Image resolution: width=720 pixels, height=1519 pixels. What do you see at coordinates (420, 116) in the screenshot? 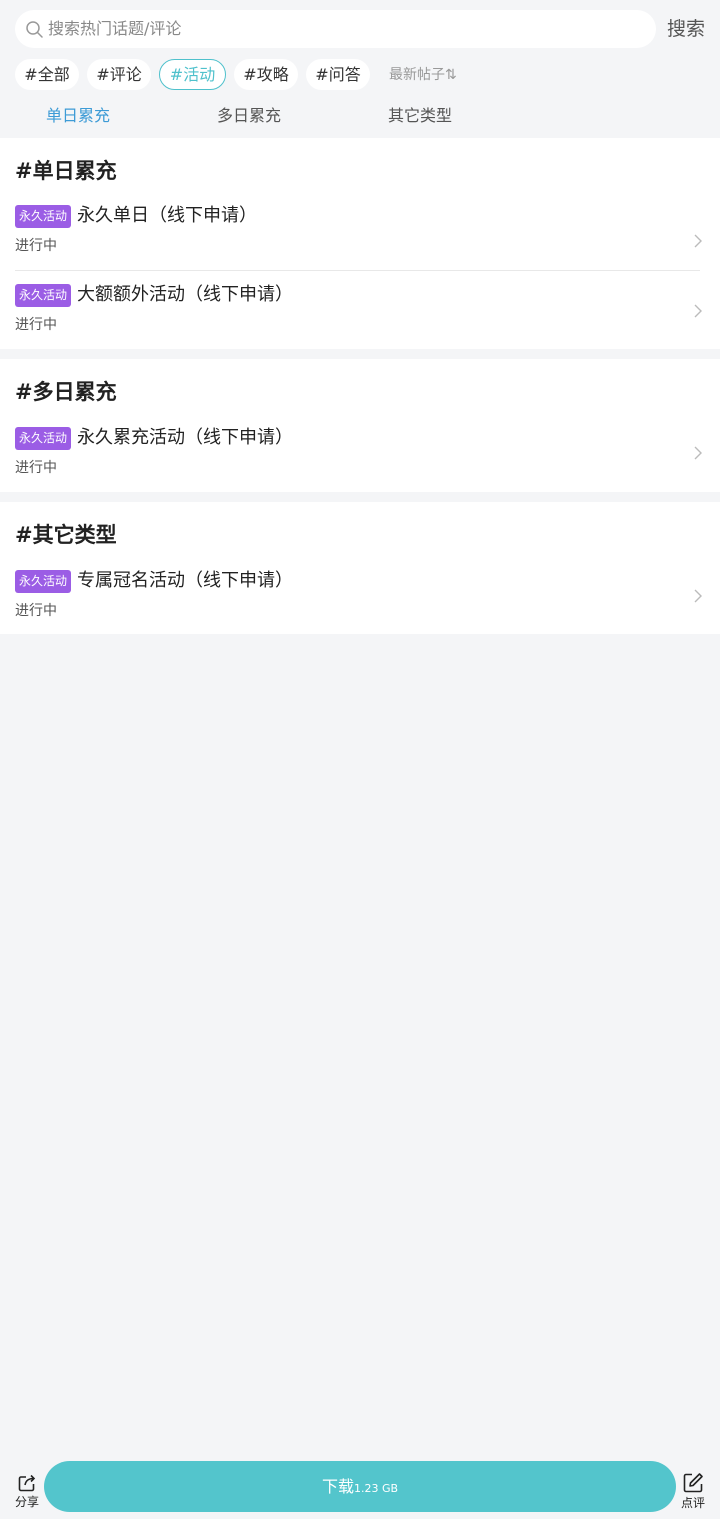
I see `tab-other: 其它类型` at bounding box center [420, 116].